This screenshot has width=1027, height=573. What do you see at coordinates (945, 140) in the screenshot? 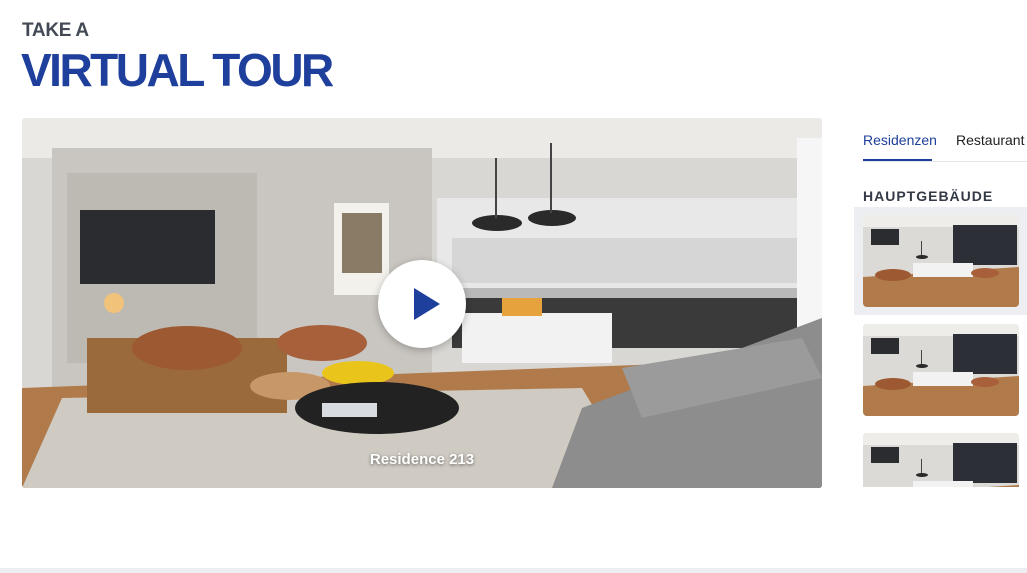
I see `tour-tabs: Residenzen Restaurant` at bounding box center [945, 140].